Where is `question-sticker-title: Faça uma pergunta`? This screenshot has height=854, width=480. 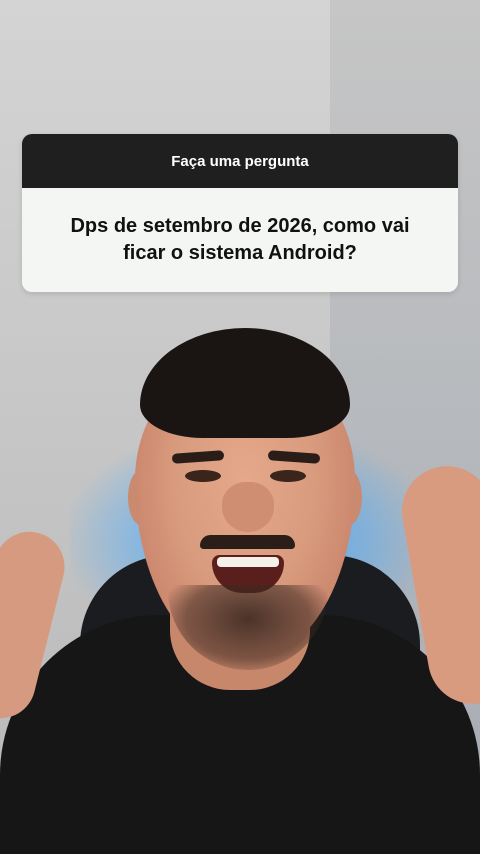
question-sticker-title: Faça uma pergunta is located at coordinates (240, 161).